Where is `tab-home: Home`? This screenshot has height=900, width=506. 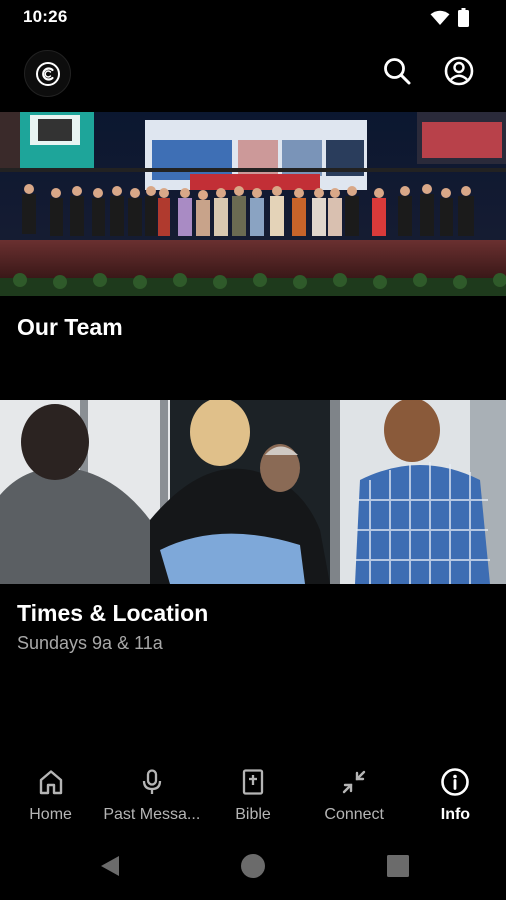
tab-home: Home is located at coordinates (50, 796).